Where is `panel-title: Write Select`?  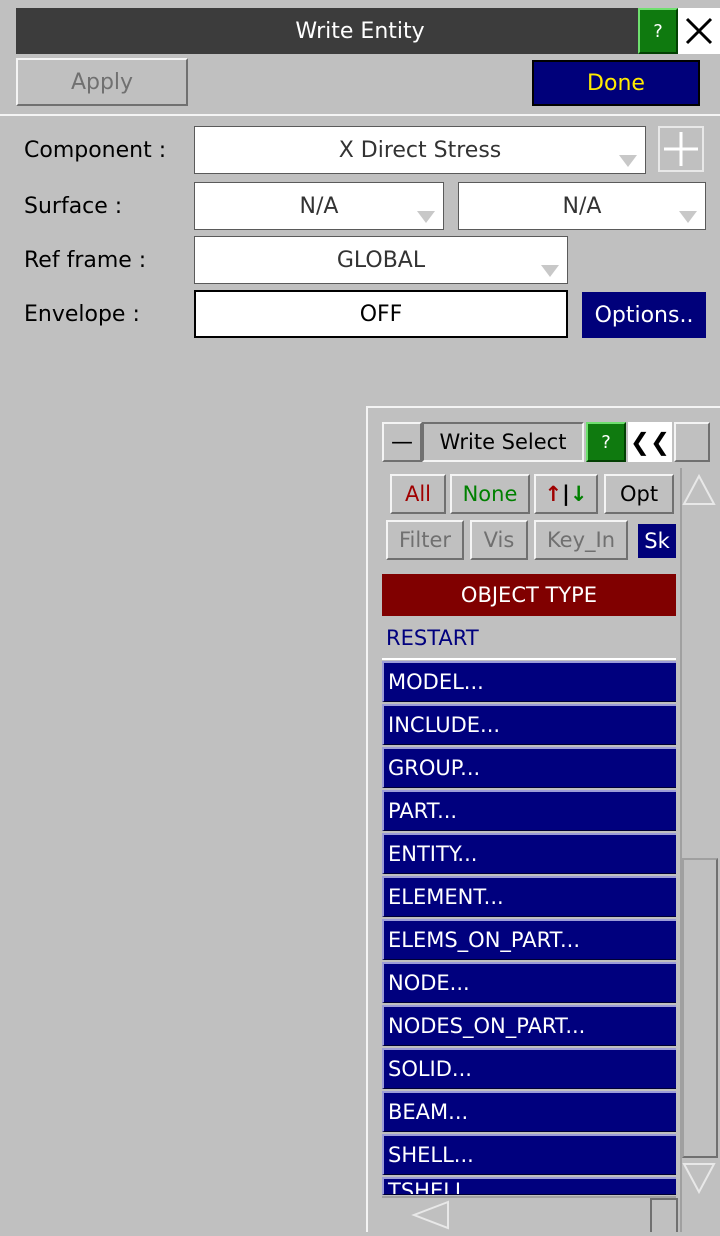
panel-title: Write Select is located at coordinates (503, 442).